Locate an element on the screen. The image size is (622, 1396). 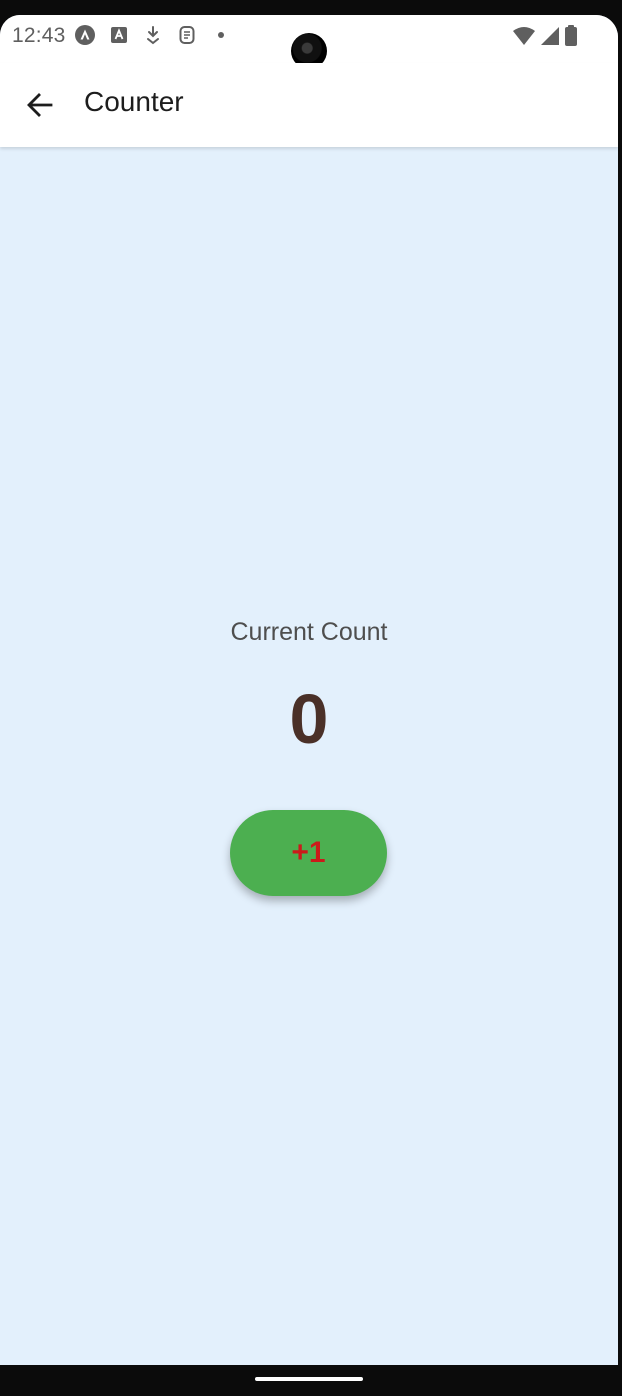
status-system-icons is located at coordinates (545, 36).